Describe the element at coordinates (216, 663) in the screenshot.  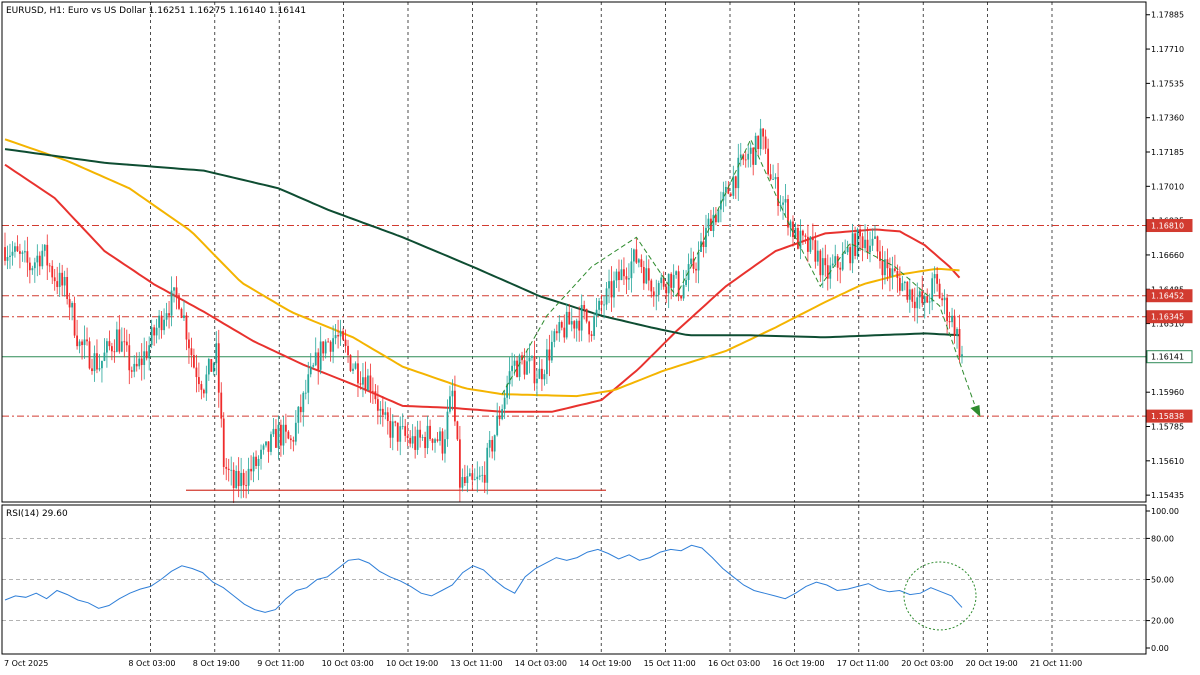
I see `time-tick-label: 8 Oct 19:00` at that location.